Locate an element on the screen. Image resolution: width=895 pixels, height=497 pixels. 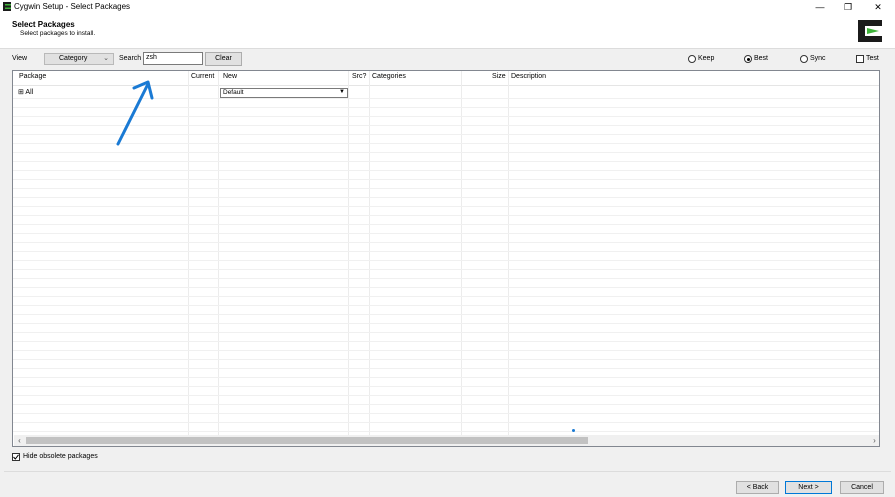
sync-radio-label: Sync is located at coordinates (818, 58).